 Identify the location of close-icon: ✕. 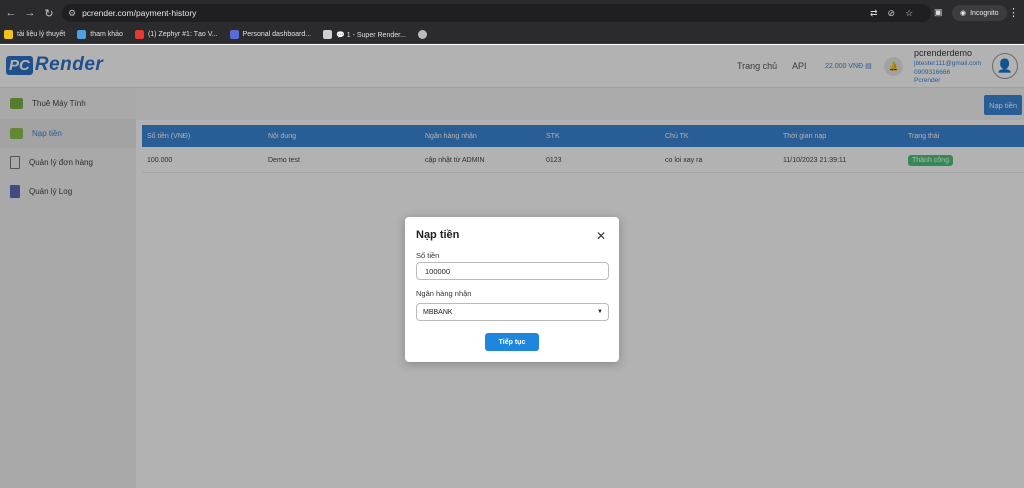
(601, 236).